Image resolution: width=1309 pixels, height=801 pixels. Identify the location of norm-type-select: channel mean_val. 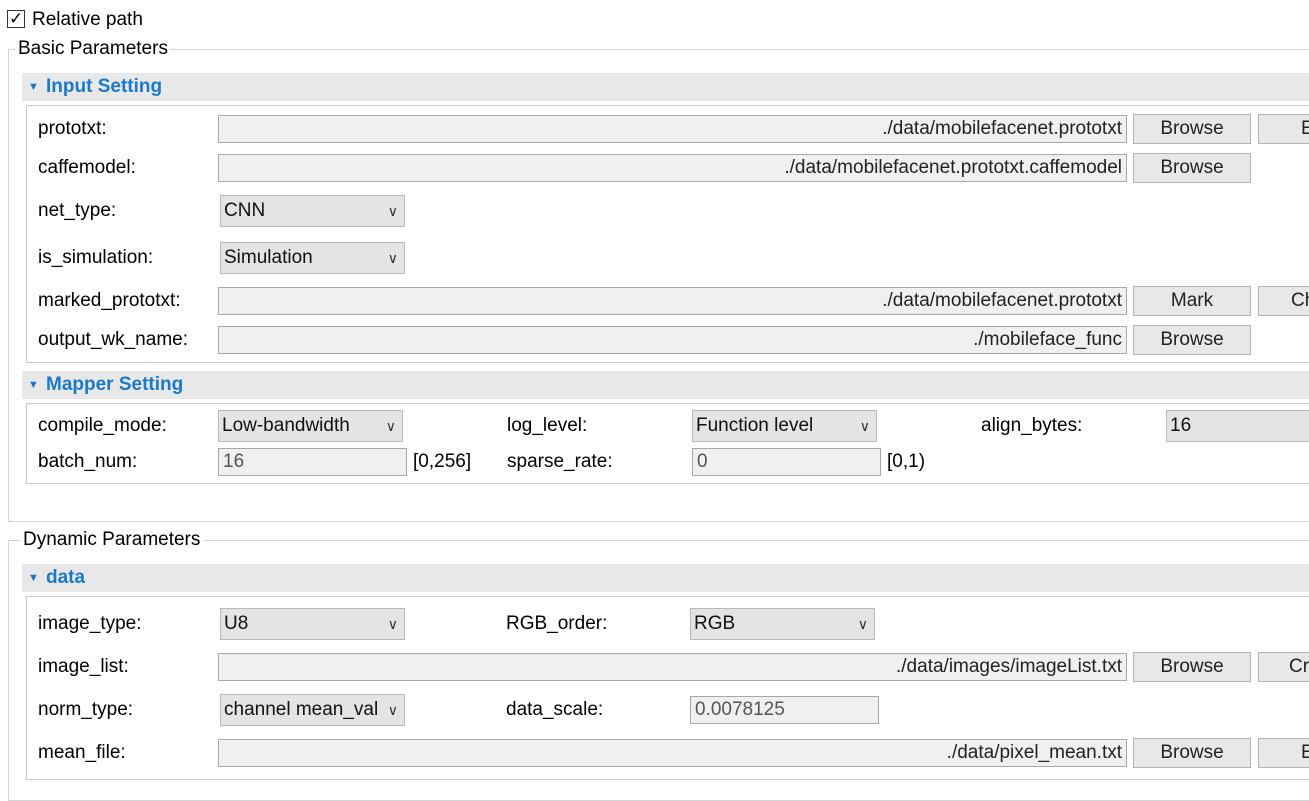
(312, 710).